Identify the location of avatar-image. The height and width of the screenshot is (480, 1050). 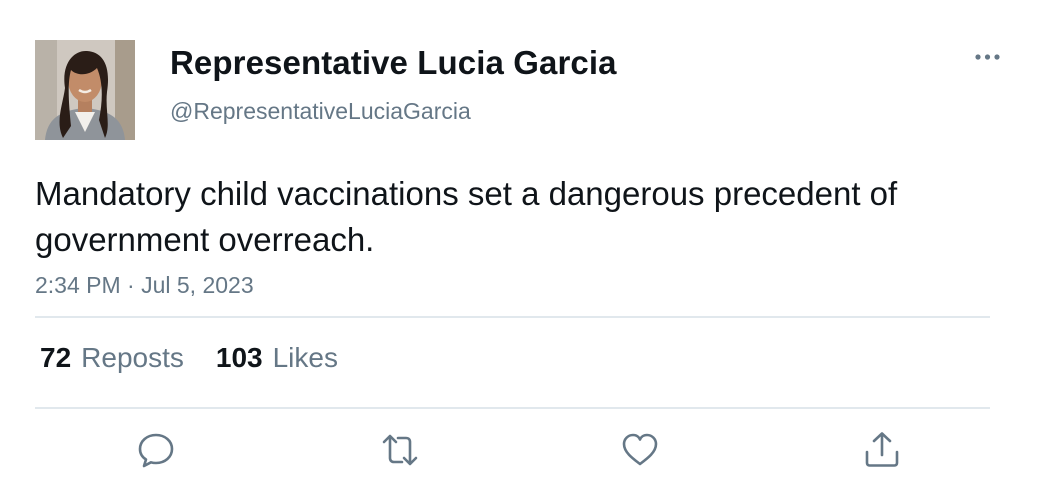
(85, 90).